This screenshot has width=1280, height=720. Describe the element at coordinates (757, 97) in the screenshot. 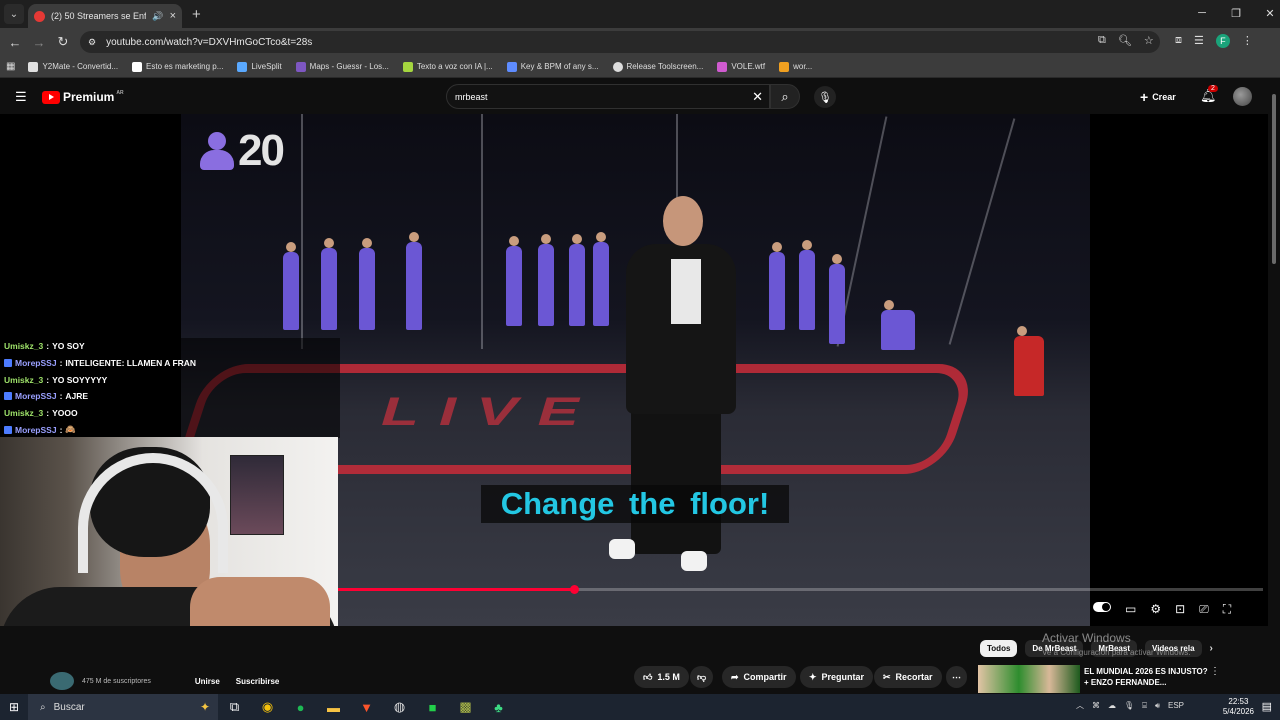

I see `clear-search-icon: ✕` at that location.